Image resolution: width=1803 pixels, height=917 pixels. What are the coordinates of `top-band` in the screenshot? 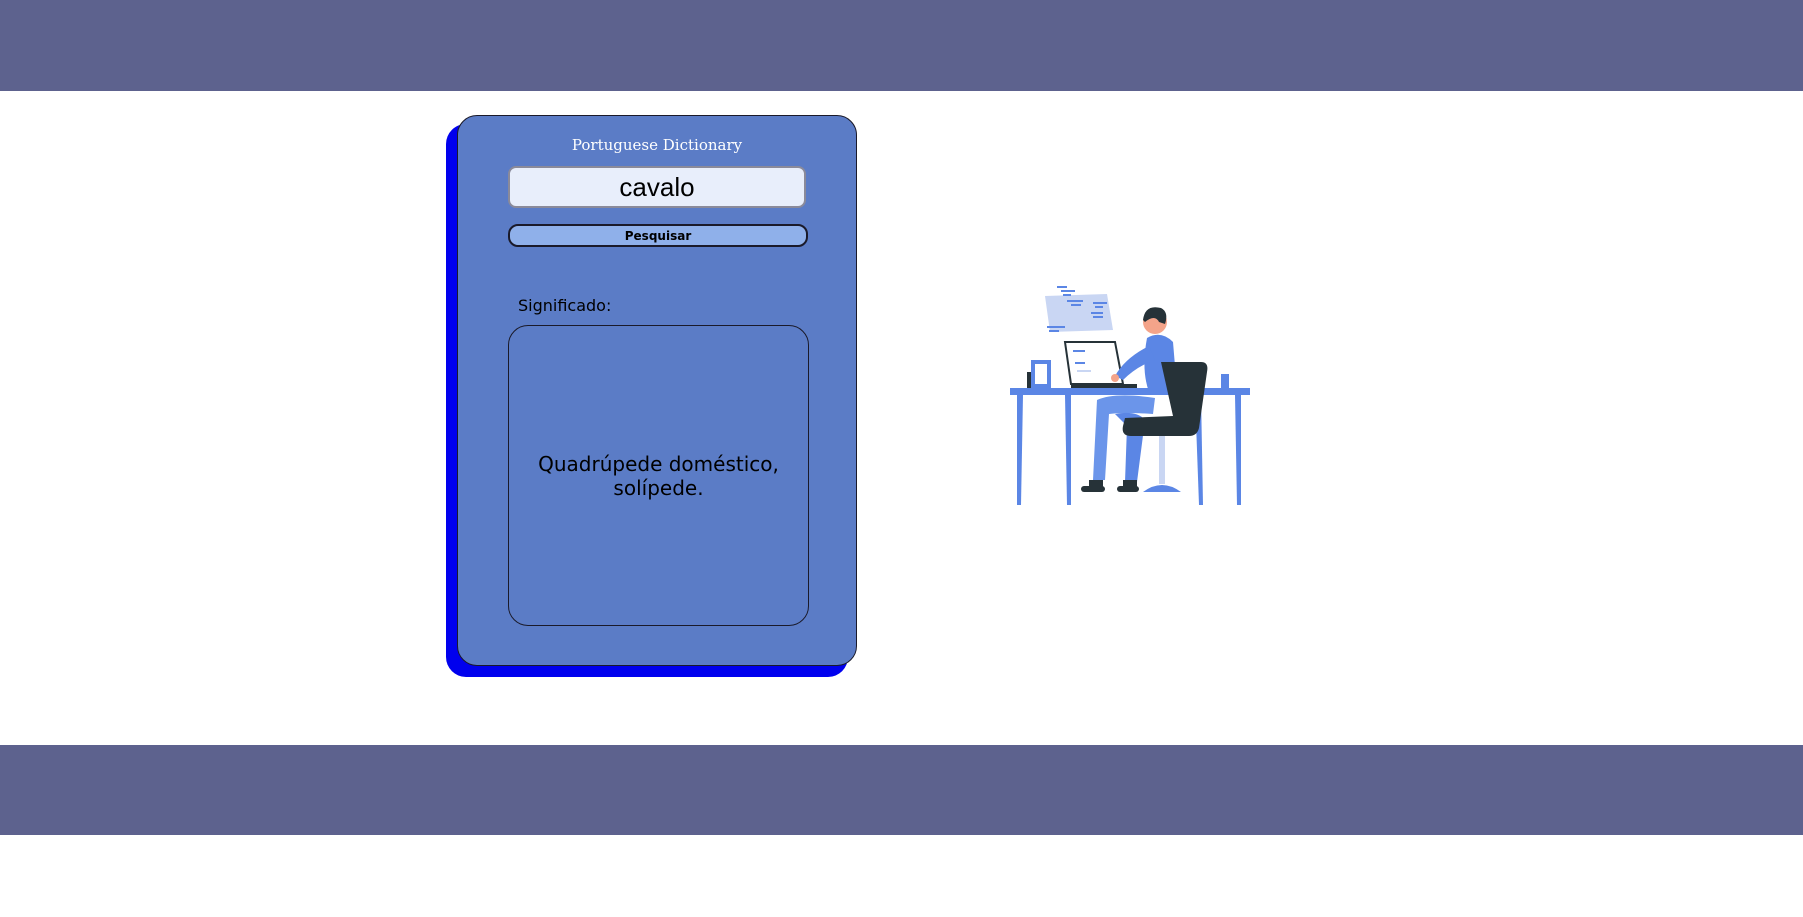 It's located at (901, 45).